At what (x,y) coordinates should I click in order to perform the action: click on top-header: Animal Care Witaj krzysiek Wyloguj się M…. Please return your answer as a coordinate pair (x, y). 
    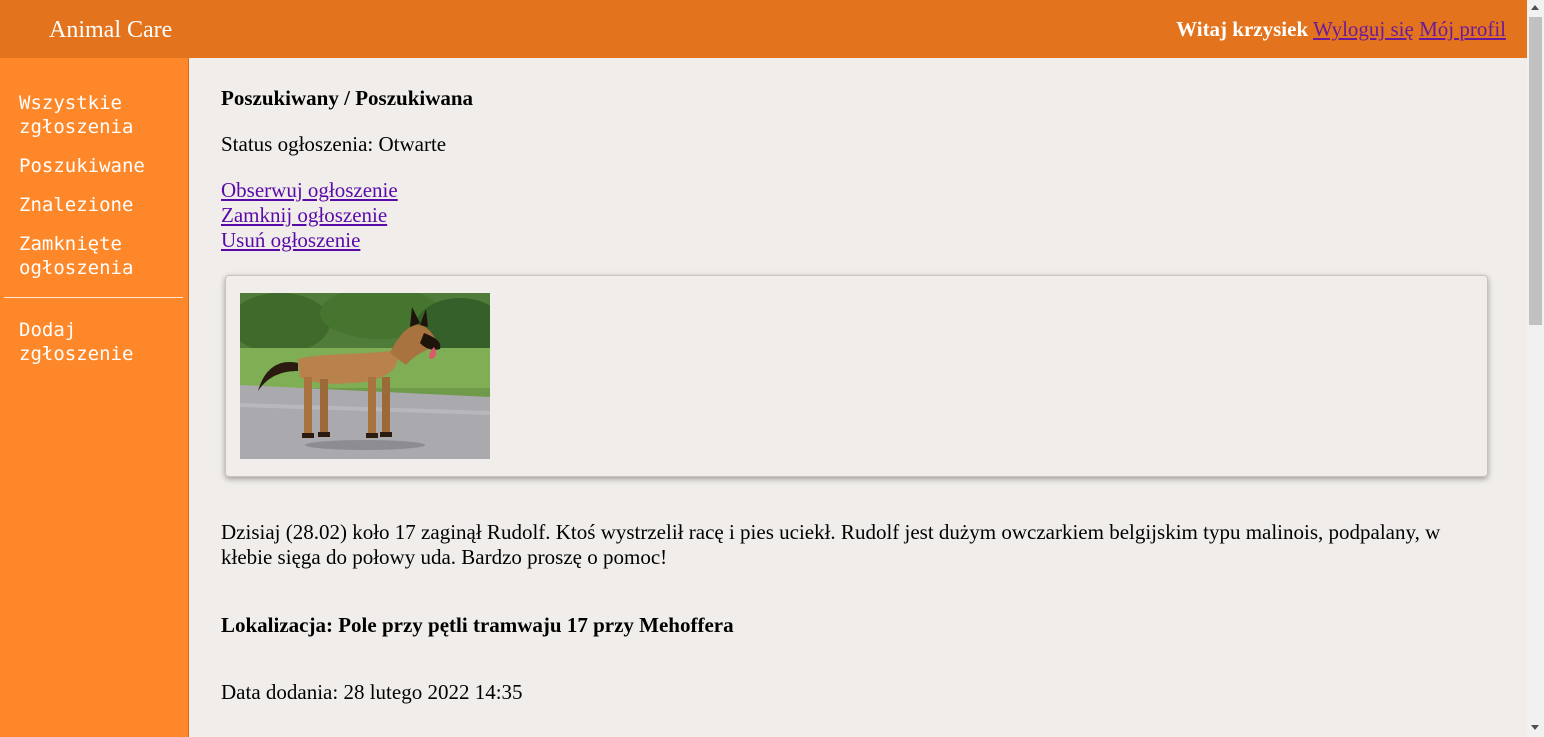
    Looking at the image, I should click on (763, 29).